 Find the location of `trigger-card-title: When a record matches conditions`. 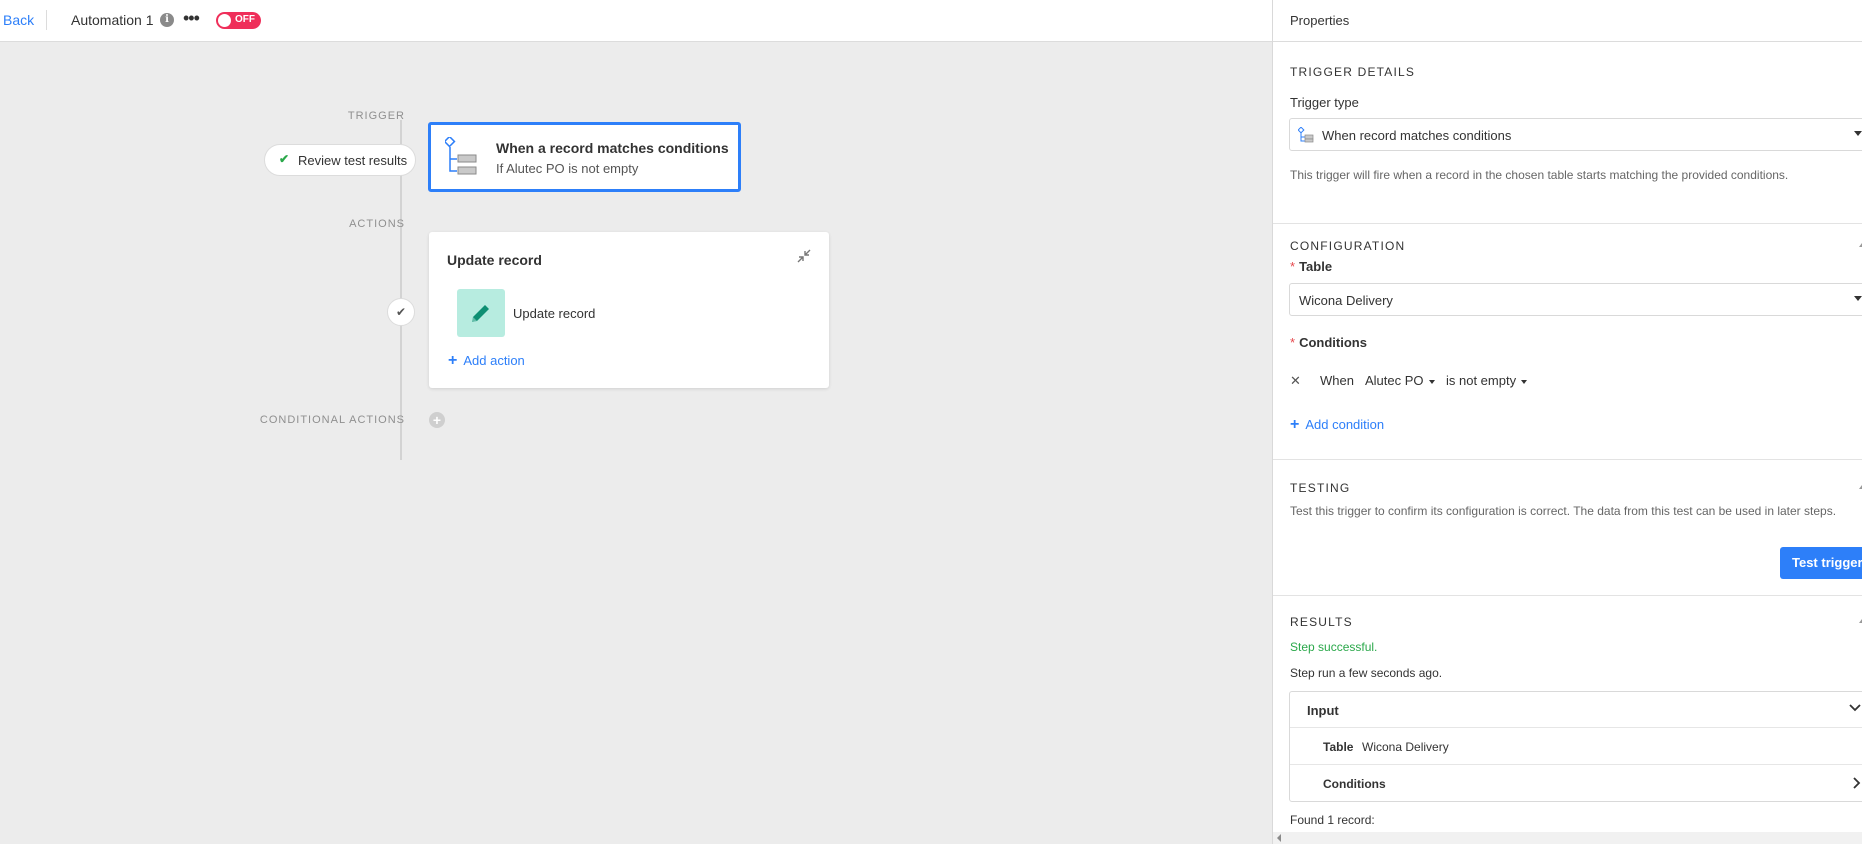

trigger-card-title: When a record matches conditions is located at coordinates (612, 148).